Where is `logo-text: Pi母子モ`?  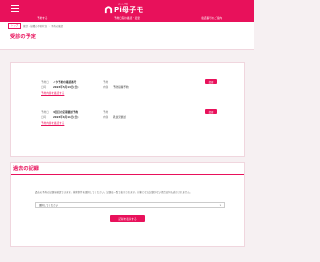
logo-text: Pi母子モ is located at coordinates (129, 10).